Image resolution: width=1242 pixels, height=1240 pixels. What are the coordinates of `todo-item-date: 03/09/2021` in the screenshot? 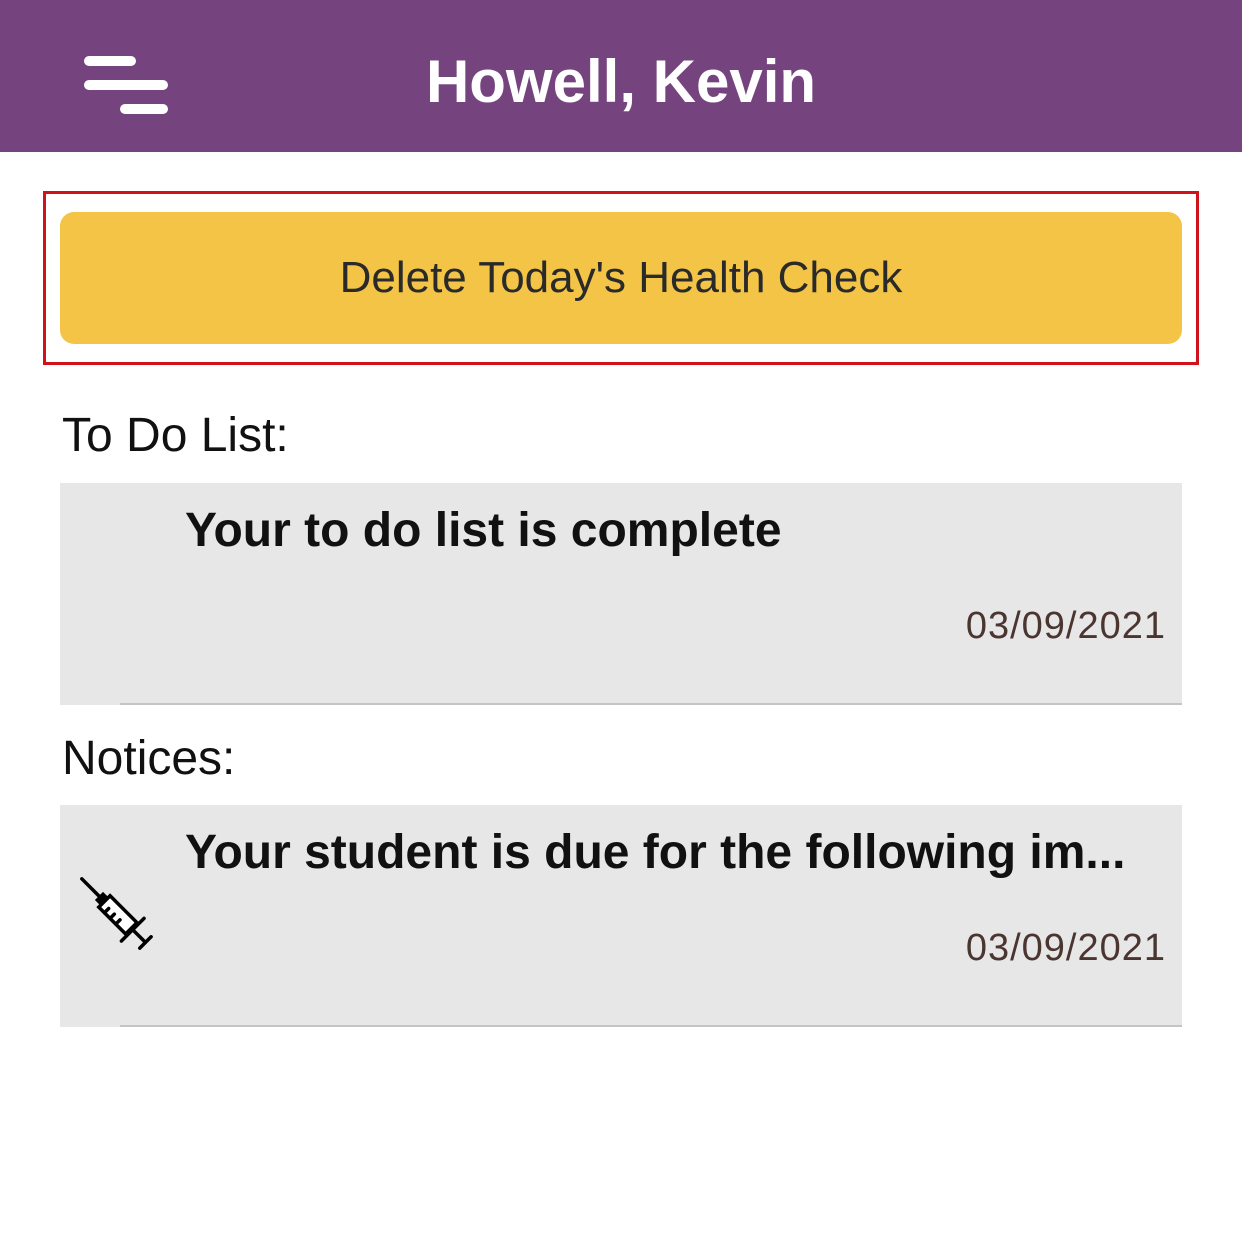 It's located at (1065, 626).